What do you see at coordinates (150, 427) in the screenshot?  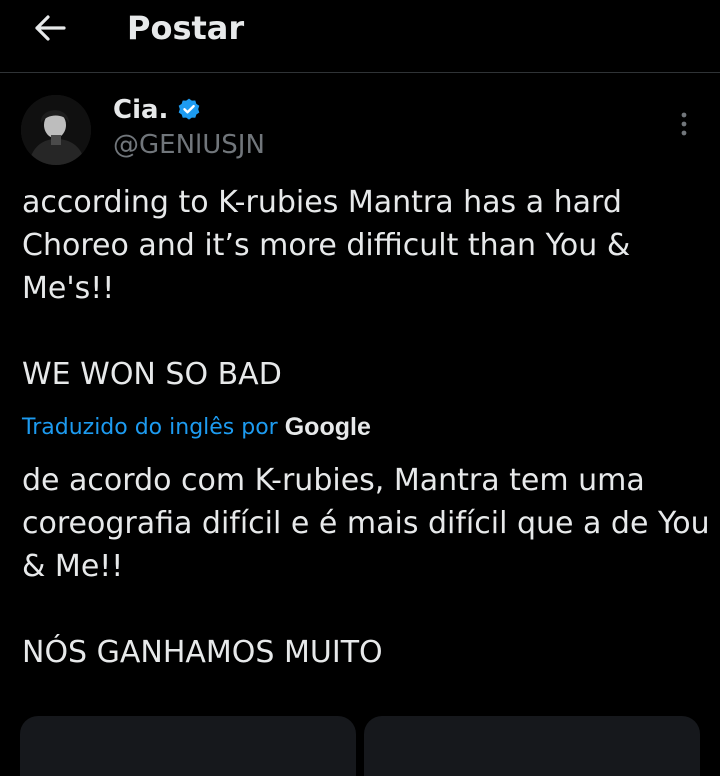 I see `translation-label: Traduzido do inglês por` at bounding box center [150, 427].